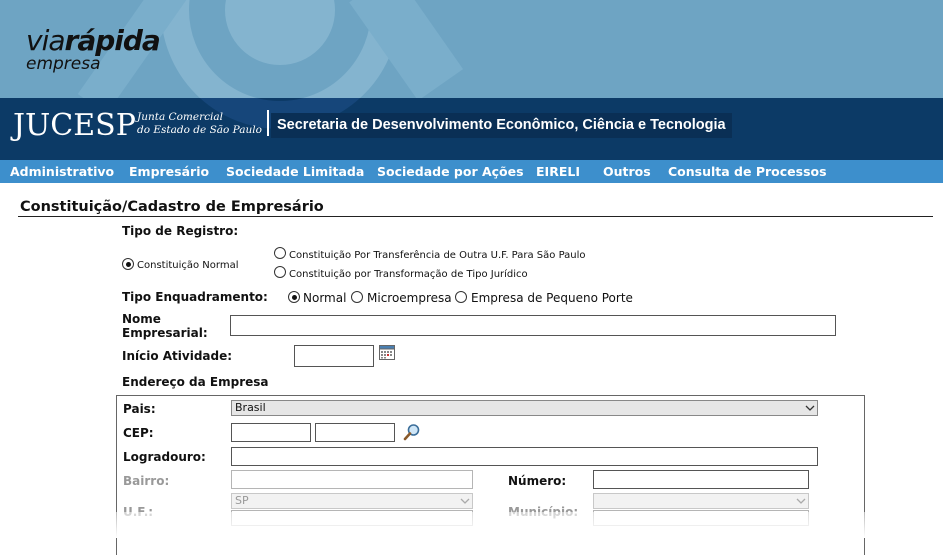 The height and width of the screenshot is (555, 943). What do you see at coordinates (294, 297) in the screenshot?
I see `radio-enquadramento-normal` at bounding box center [294, 297].